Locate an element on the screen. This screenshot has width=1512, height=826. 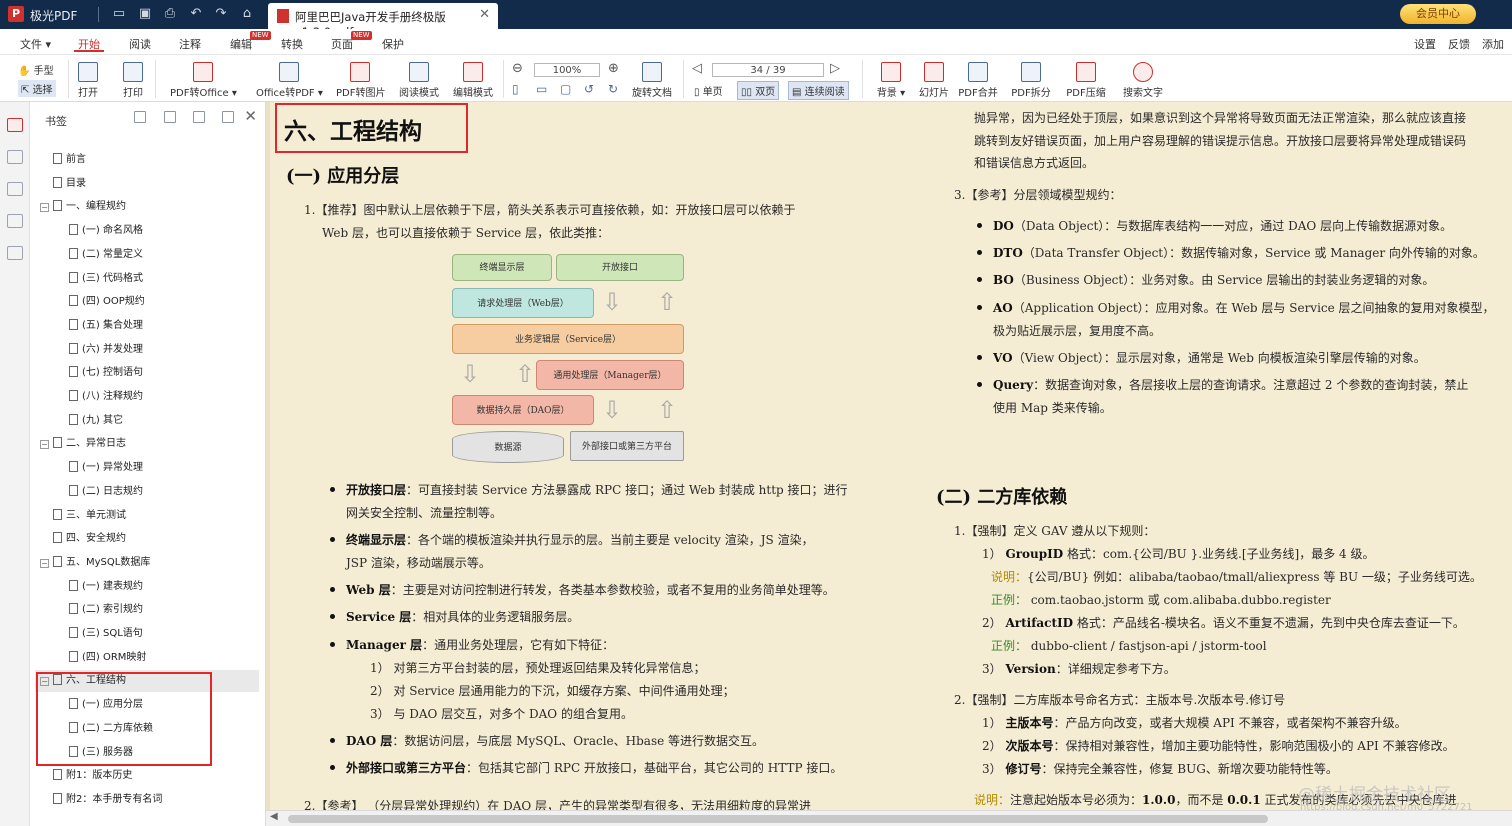
bookmark-item: (一) 命名风格 is located at coordinates (160, 231).